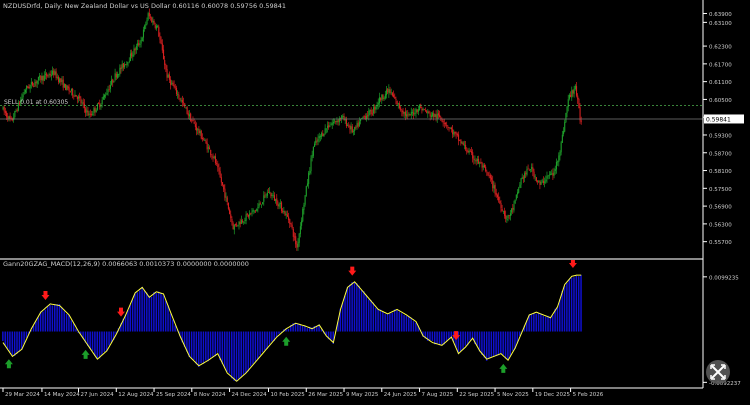  I want to click on expand-arrows-icon, so click(718, 372).